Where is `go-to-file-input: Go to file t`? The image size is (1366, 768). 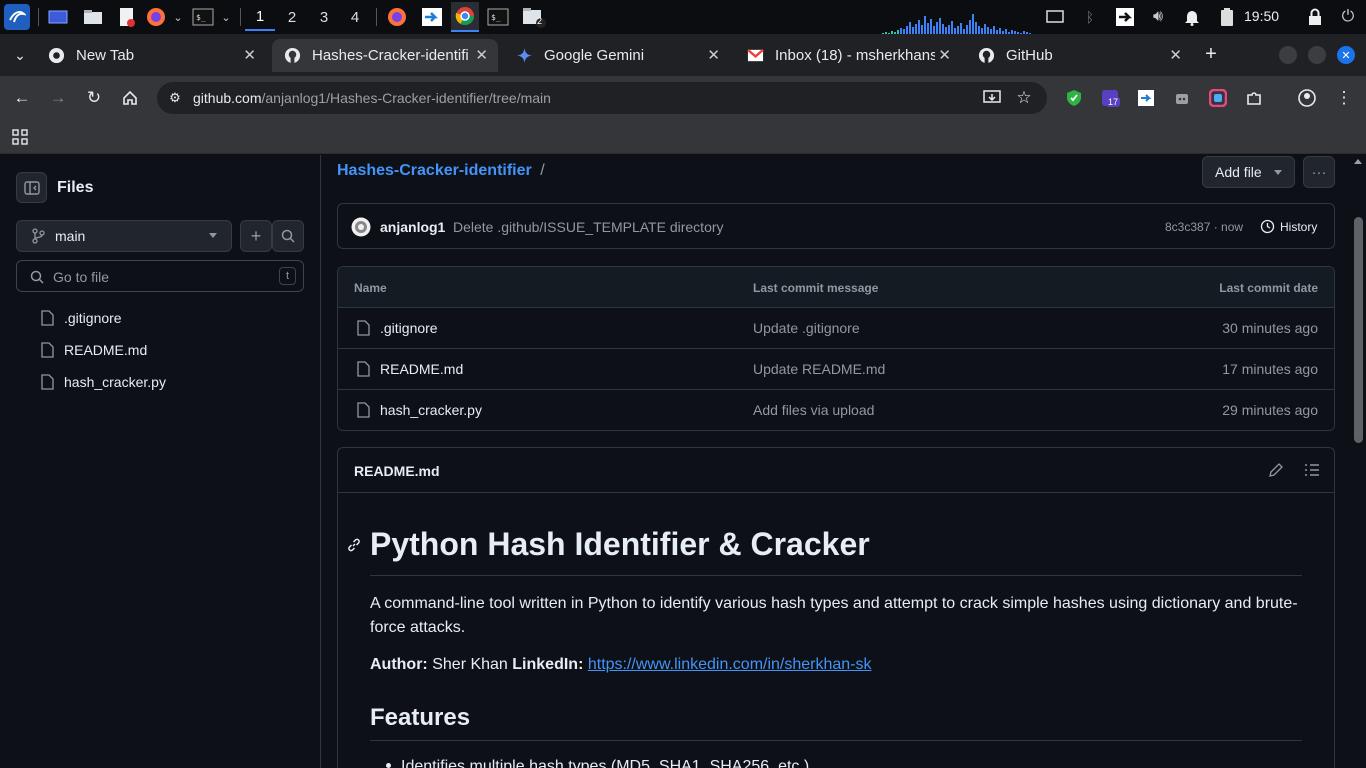 go-to-file-input: Go to file t is located at coordinates (160, 276).